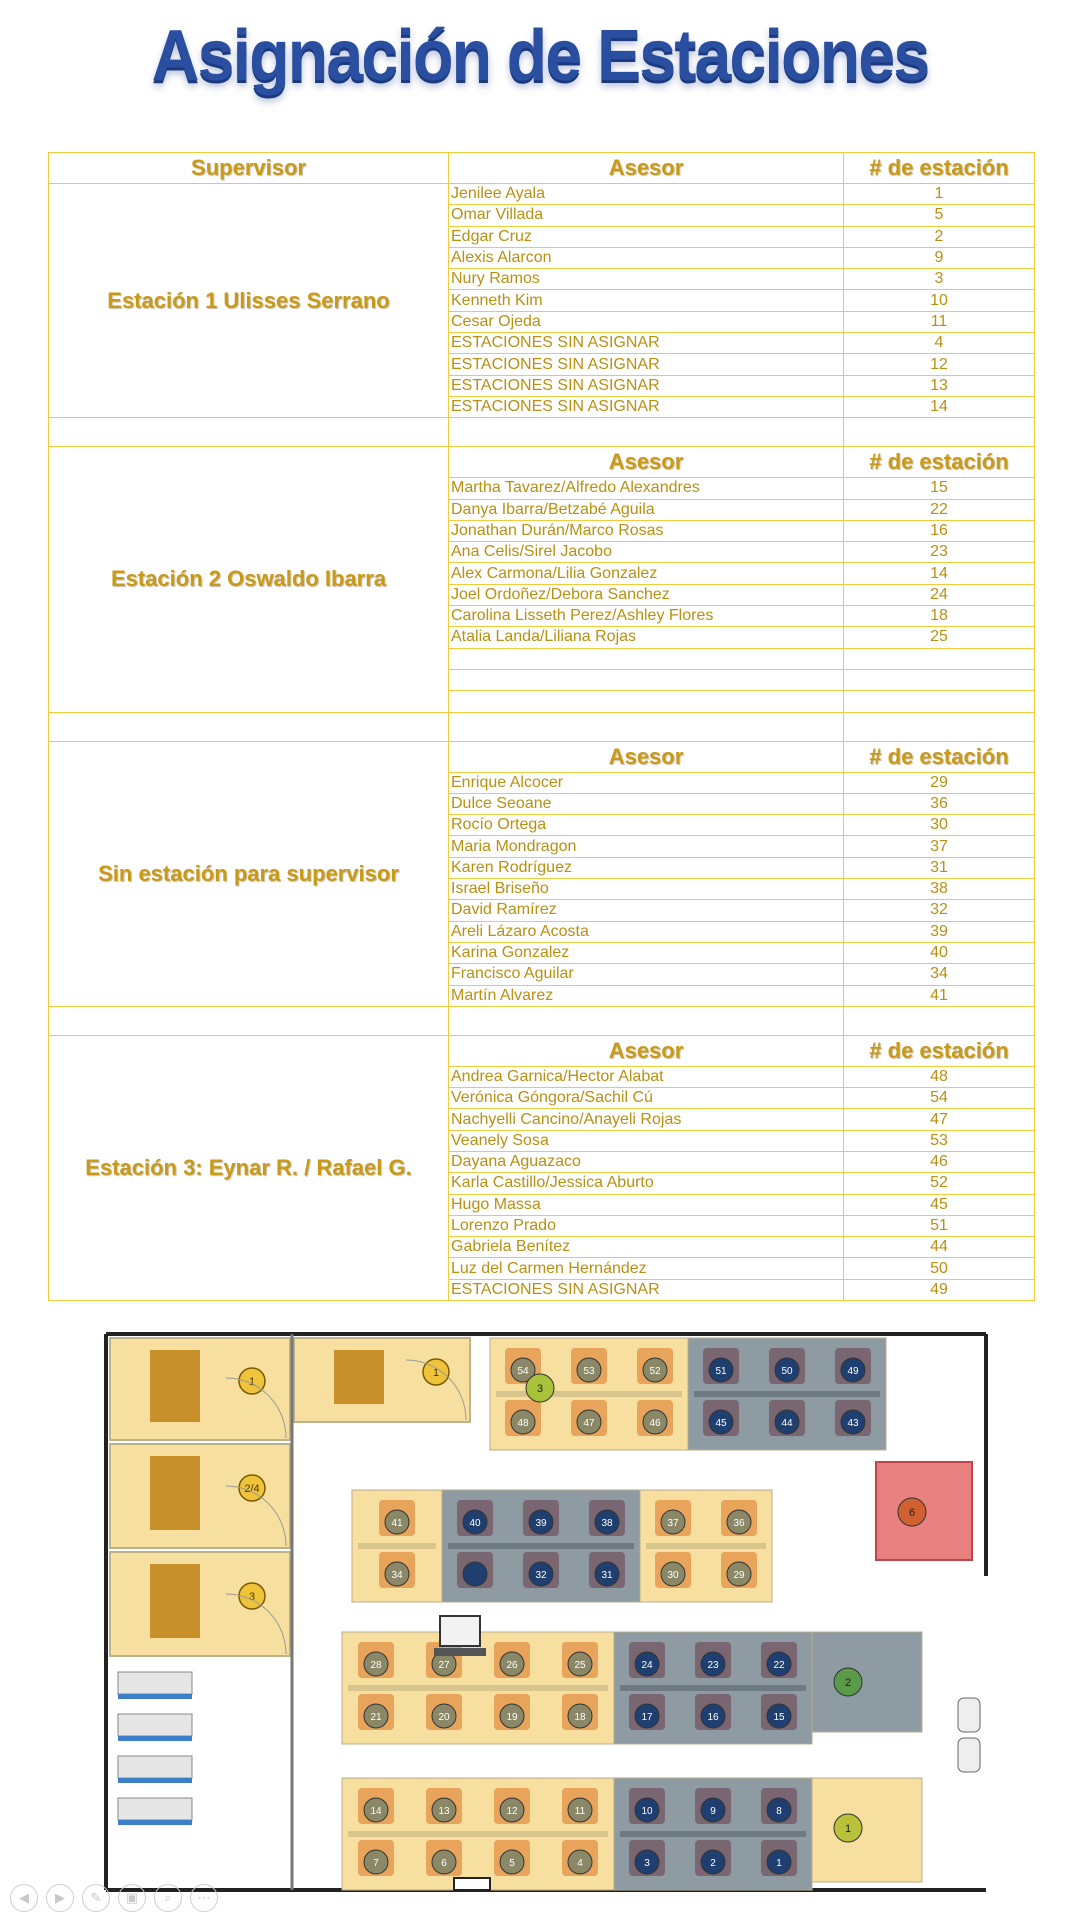  Describe the element at coordinates (924, 1511) in the screenshot. I see `supervisor-station: 6` at that location.